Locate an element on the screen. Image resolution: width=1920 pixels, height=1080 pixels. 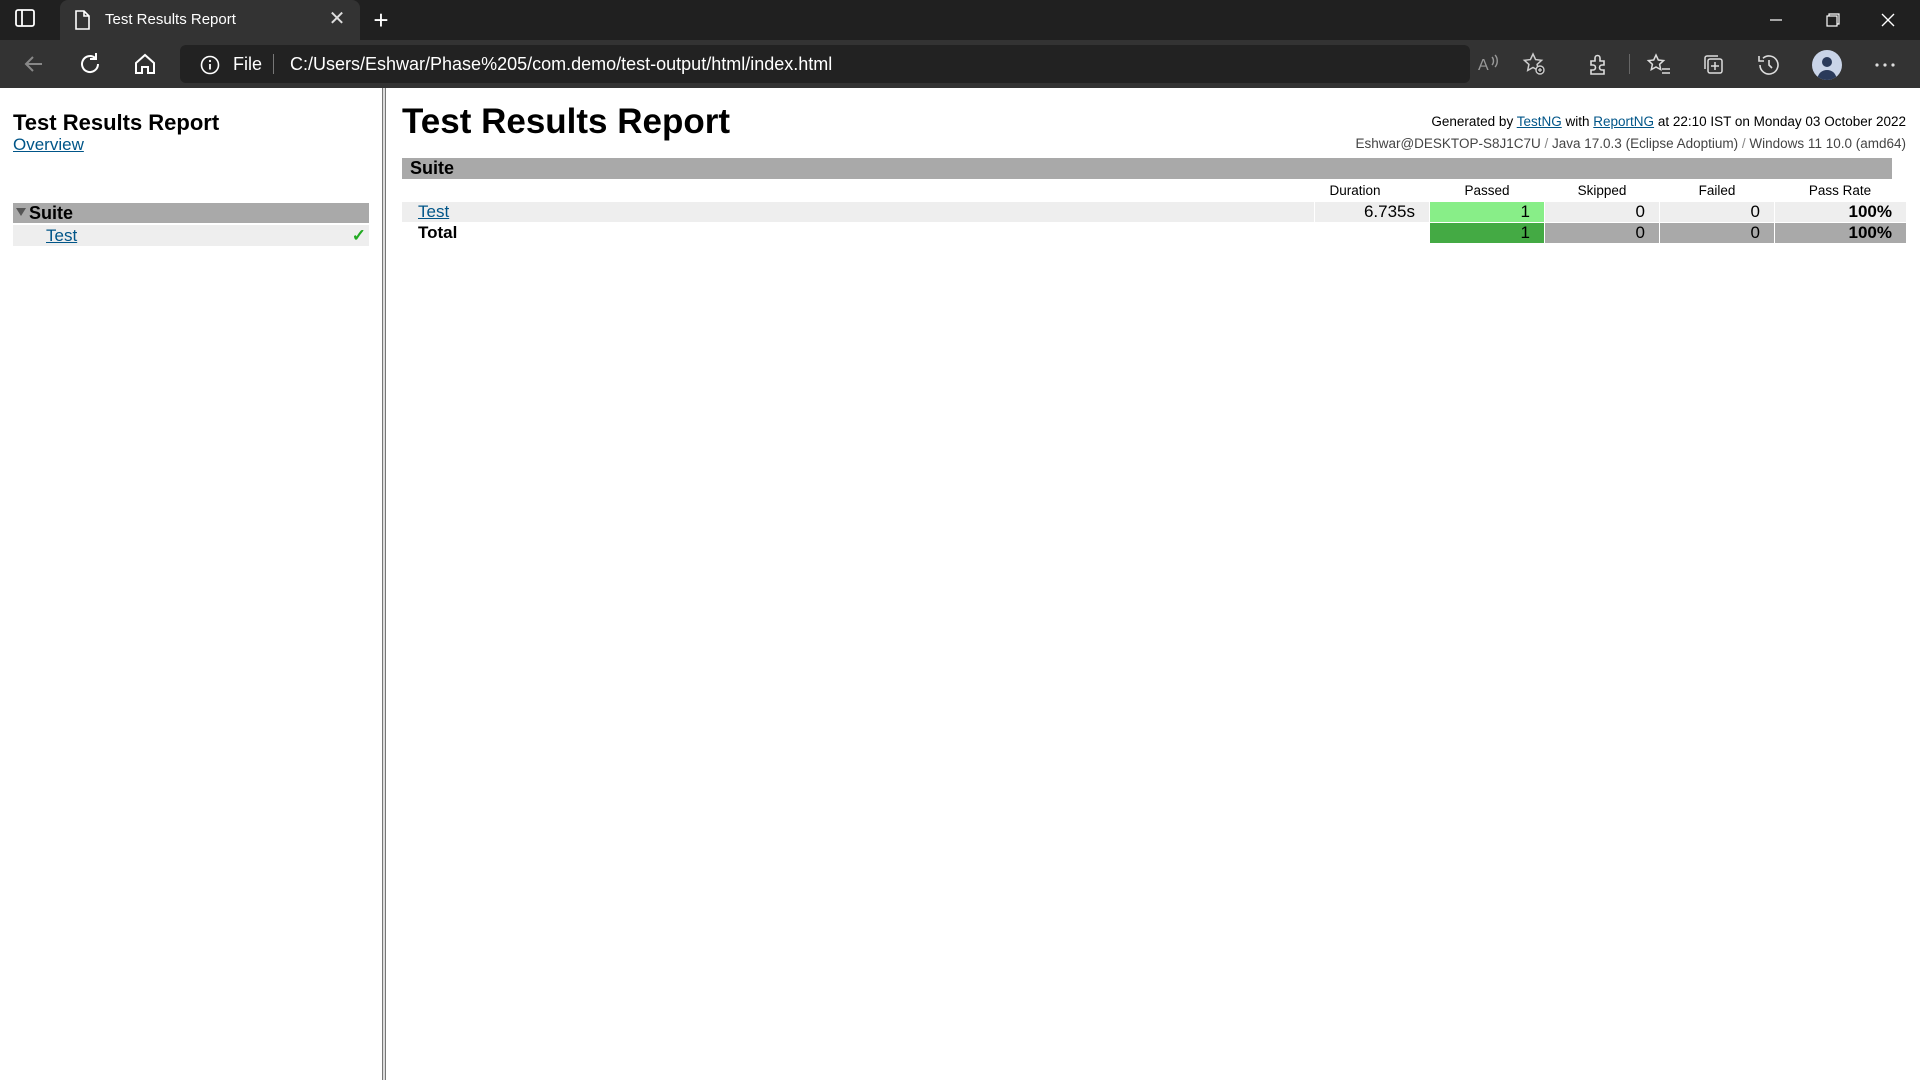
with-text: with is located at coordinates (1577, 121).